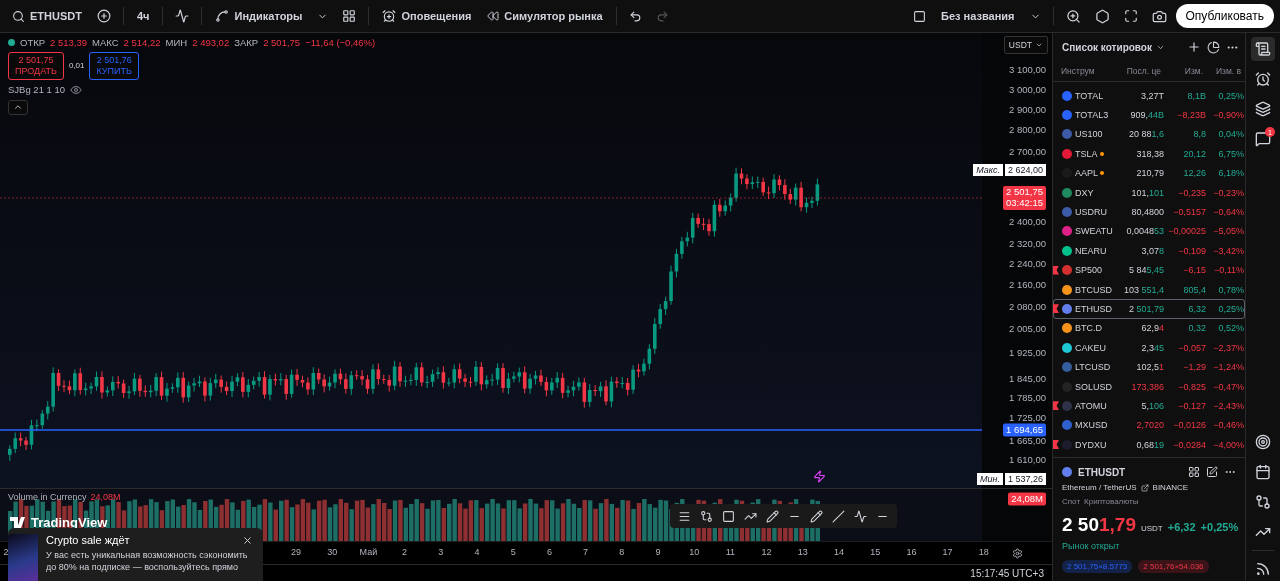 The width and height of the screenshot is (1280, 581). What do you see at coordinates (1149, 386) in the screenshot?
I see `watchlist-row: SOLUSD 173,386 −0,825 −0,47%` at bounding box center [1149, 386].